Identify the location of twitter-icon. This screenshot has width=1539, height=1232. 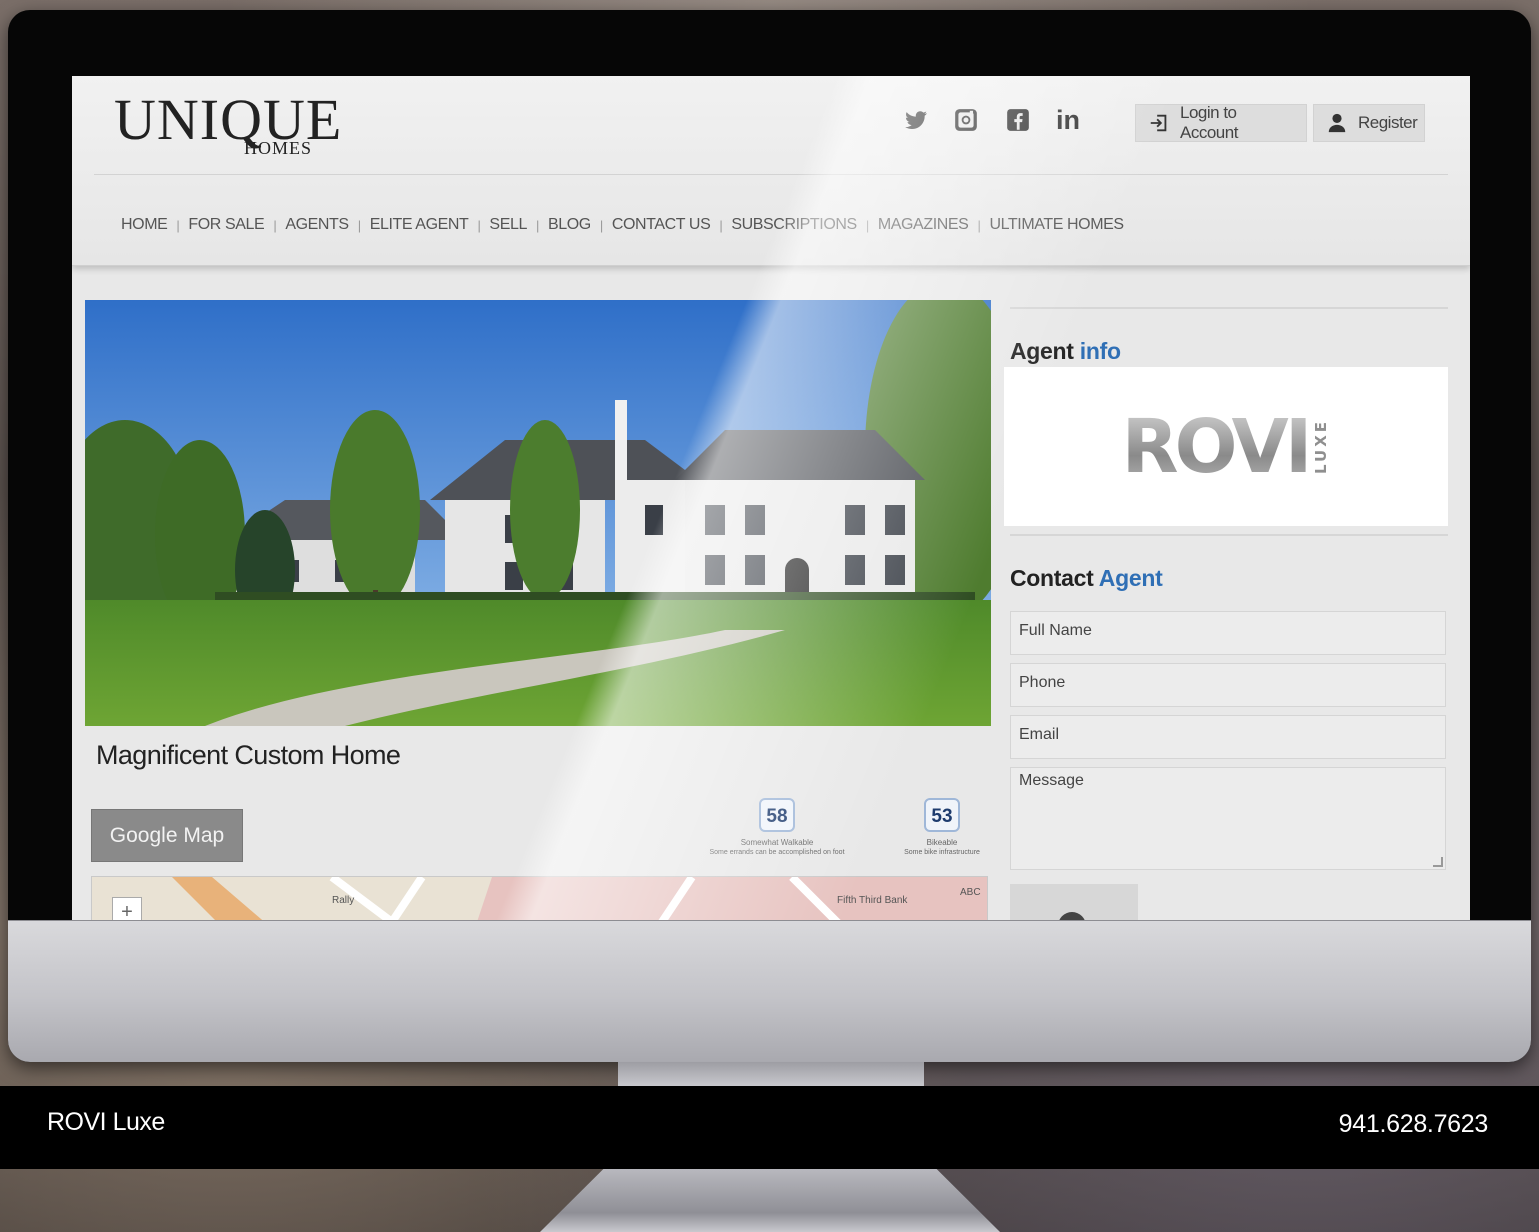
(916, 120).